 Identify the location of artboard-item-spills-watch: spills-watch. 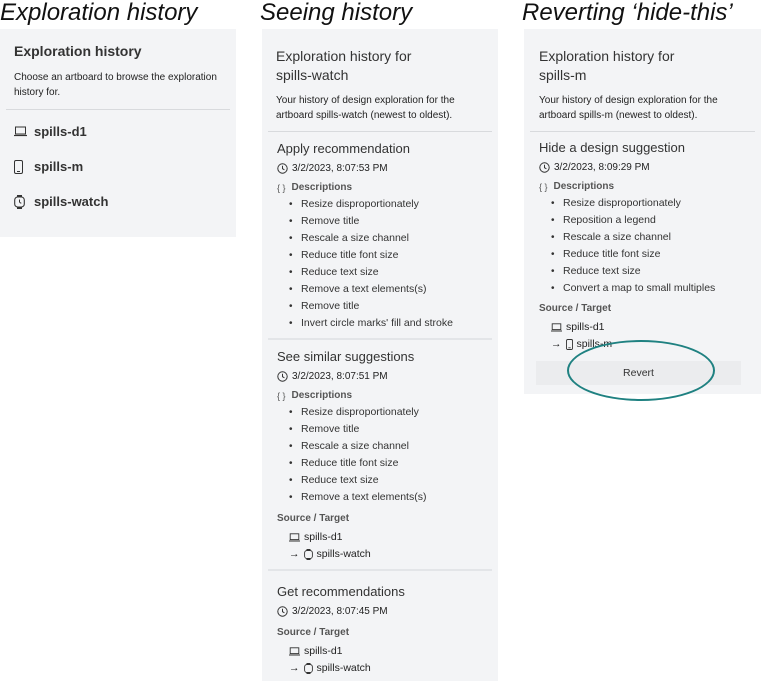
(118, 201).